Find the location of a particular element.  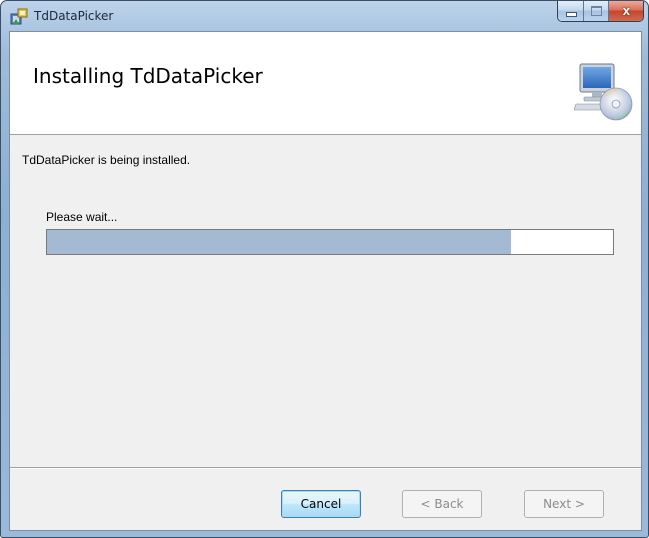

close-icon: x is located at coordinates (626, 10).